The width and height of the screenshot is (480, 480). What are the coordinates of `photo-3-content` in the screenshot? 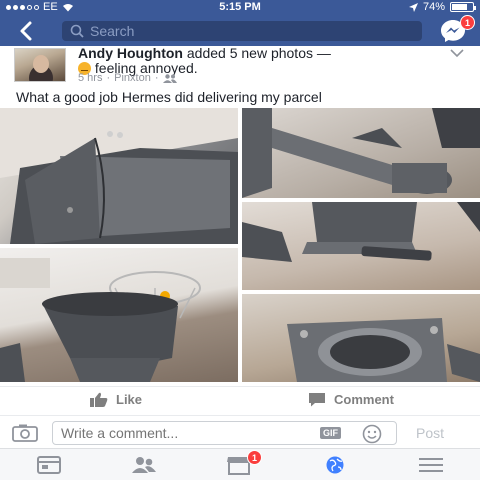 It's located at (361, 232).